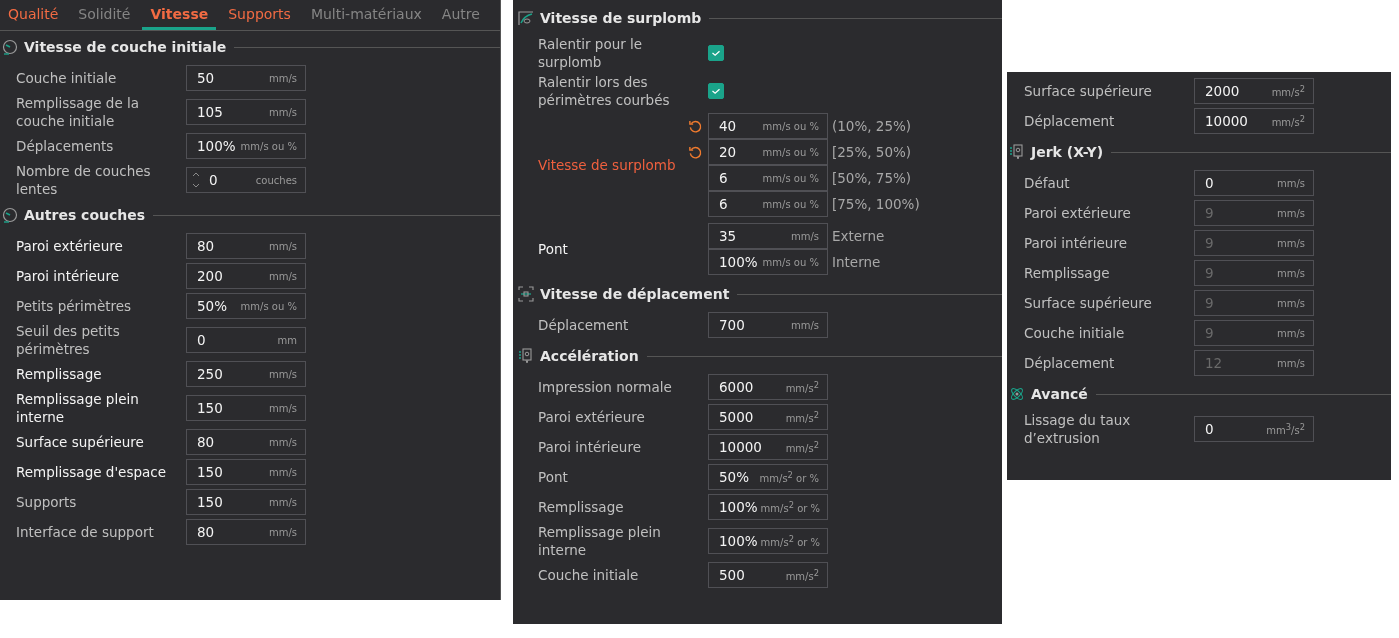  Describe the element at coordinates (68, 340) in the screenshot. I see `setting-label: Seuil des petits périmètres` at that location.